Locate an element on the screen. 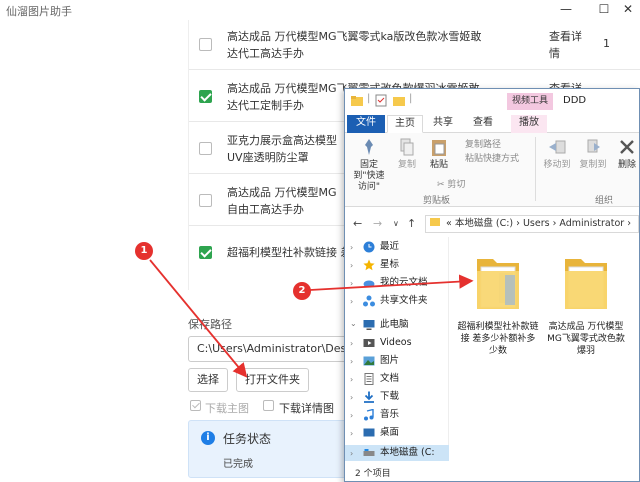 Image resolution: width=640 pixels, height=482 pixels. tab-home: 主页 is located at coordinates (405, 124).